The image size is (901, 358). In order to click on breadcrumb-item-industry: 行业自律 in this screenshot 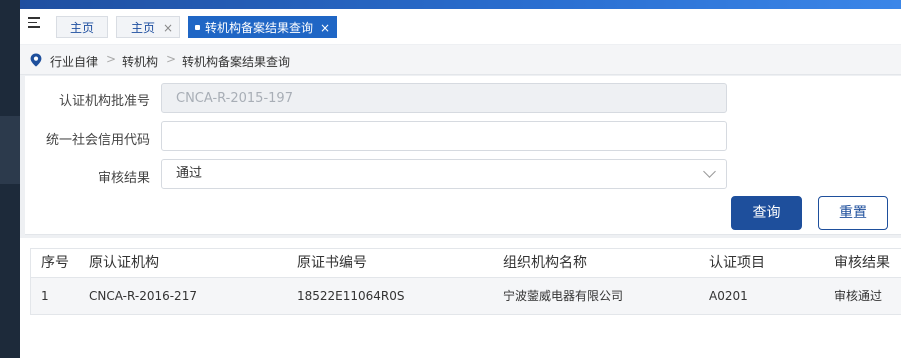, I will do `click(74, 61)`.